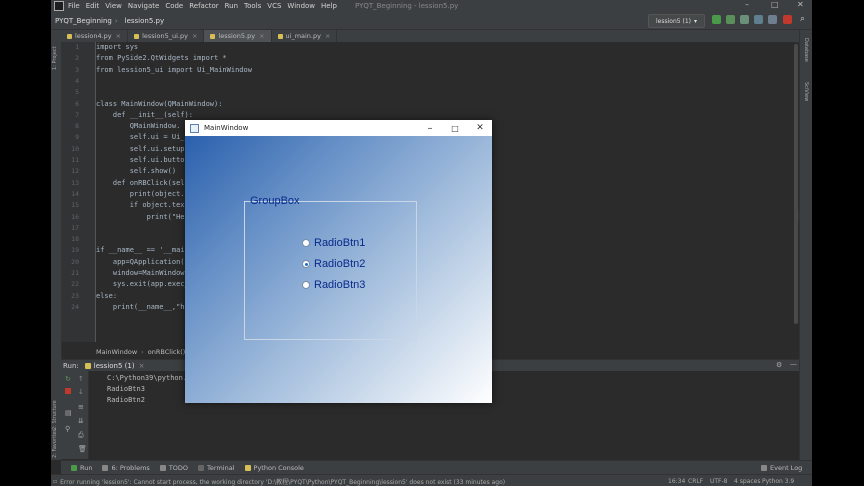 Image resolution: width=864 pixels, height=486 pixels. What do you see at coordinates (67, 429) in the screenshot?
I see `pin-icon: ⚲` at bounding box center [67, 429].